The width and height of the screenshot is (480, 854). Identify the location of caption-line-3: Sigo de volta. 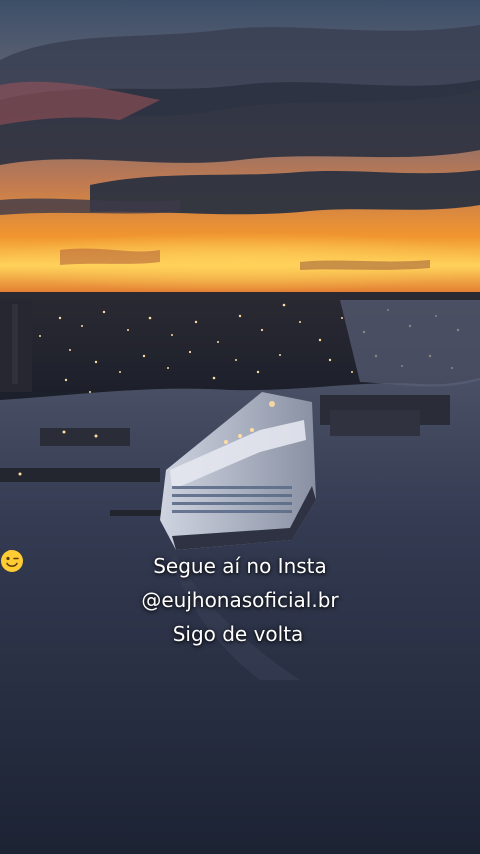
(240, 600).